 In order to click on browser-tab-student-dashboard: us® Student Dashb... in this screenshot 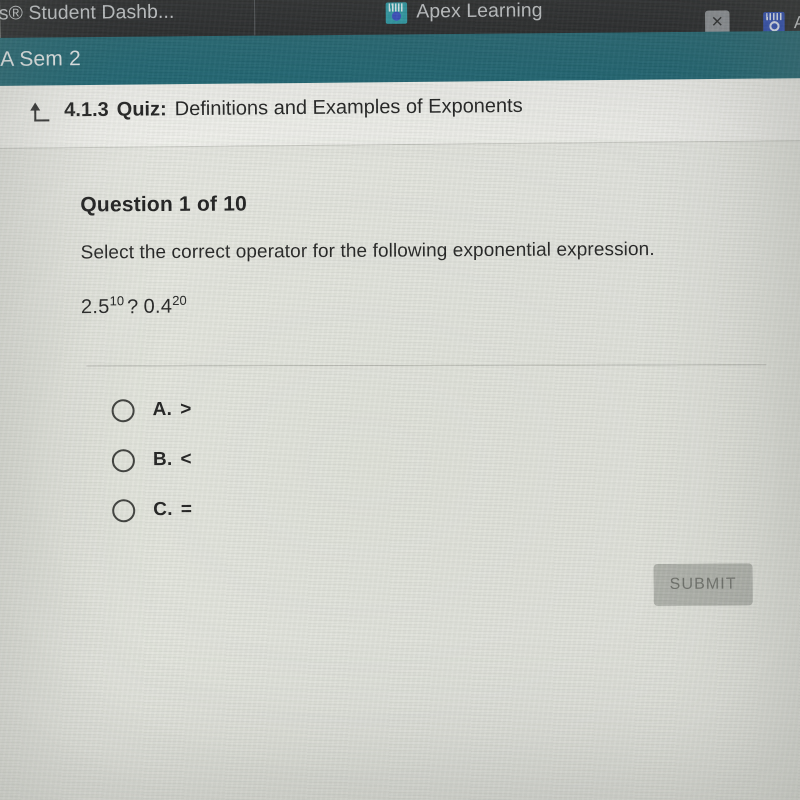, I will do `click(87, 13)`.